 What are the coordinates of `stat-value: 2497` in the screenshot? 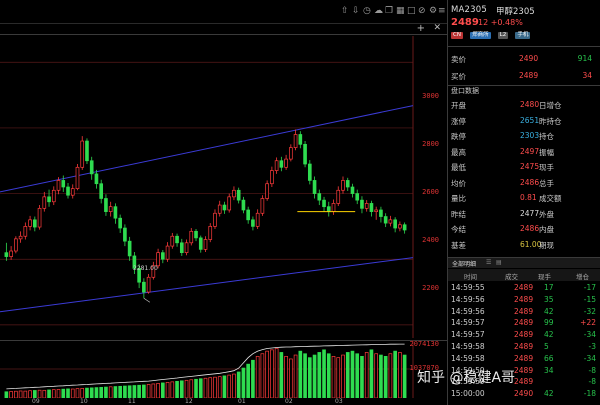 It's located at (530, 151).